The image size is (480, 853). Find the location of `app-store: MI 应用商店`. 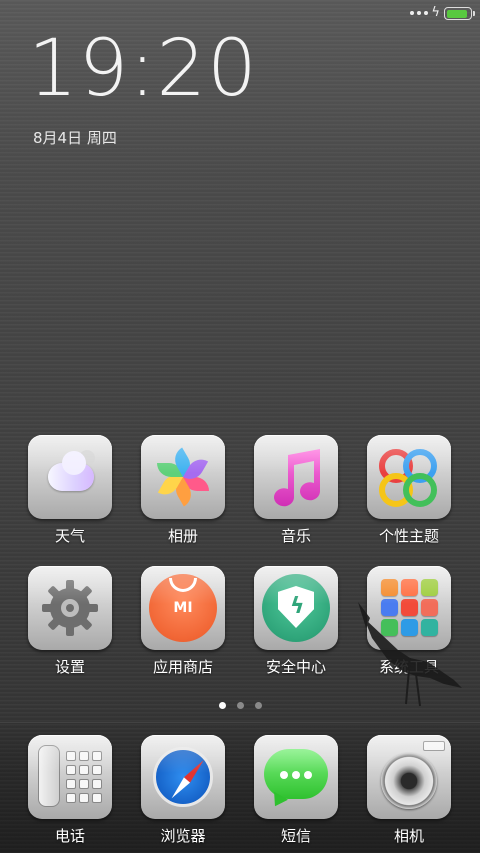

app-store: MI 应用商店 is located at coordinates (183, 621).